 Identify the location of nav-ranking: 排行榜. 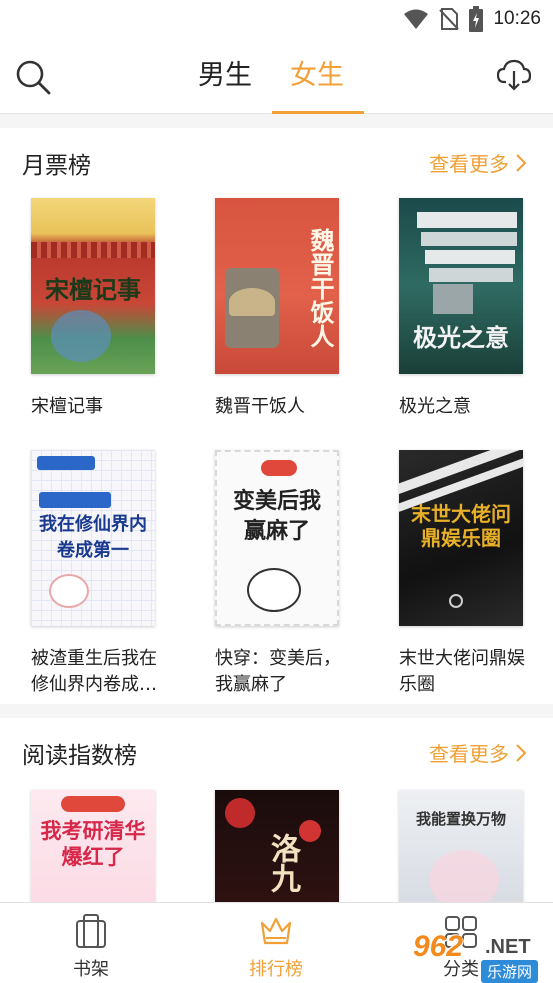
(276, 947).